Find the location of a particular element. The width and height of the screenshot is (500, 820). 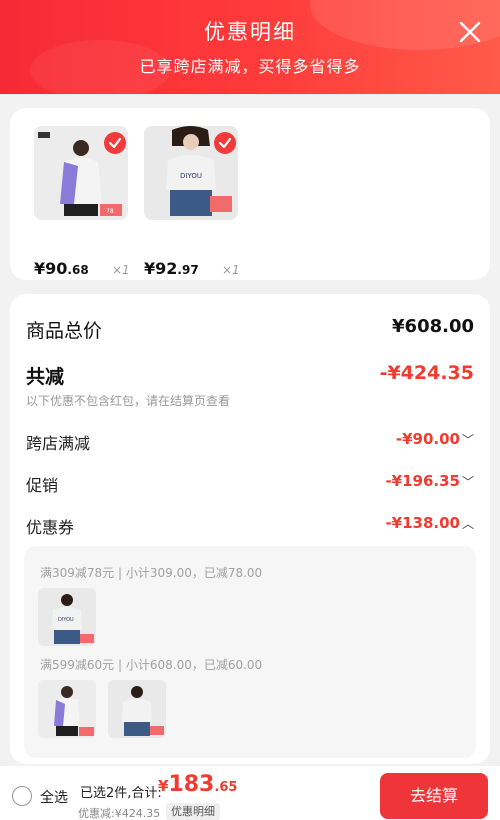

checkout-bar: 全选 已选2件,合计: ¥183.65 优惠减:¥424.35 优惠明细 去结算 is located at coordinates (250, 793).